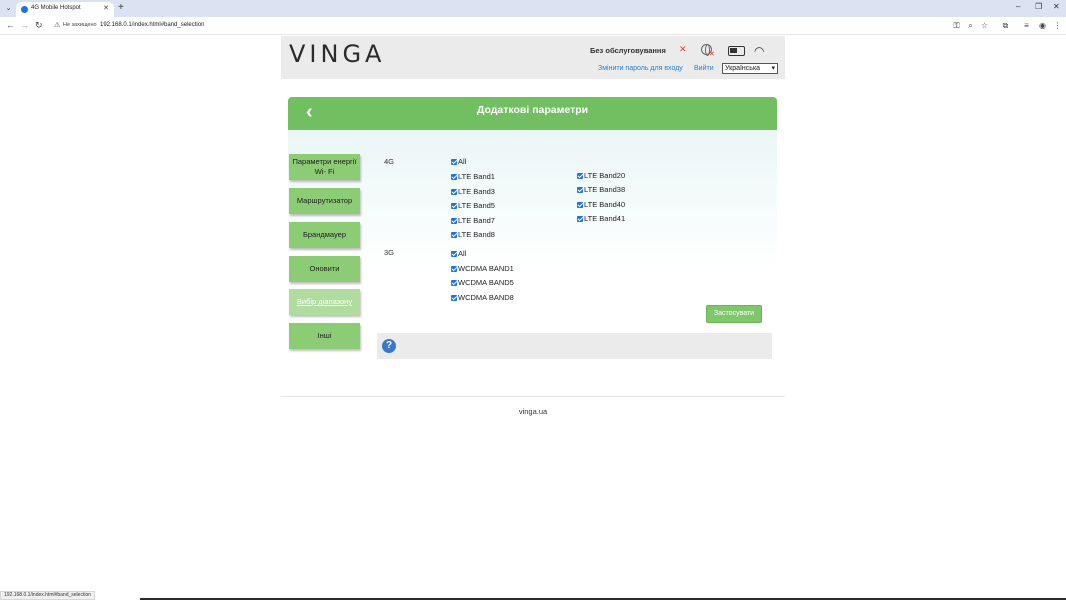 The width and height of the screenshot is (1066, 600). What do you see at coordinates (628, 50) in the screenshot?
I see `network-status: Без обслуговування` at bounding box center [628, 50].